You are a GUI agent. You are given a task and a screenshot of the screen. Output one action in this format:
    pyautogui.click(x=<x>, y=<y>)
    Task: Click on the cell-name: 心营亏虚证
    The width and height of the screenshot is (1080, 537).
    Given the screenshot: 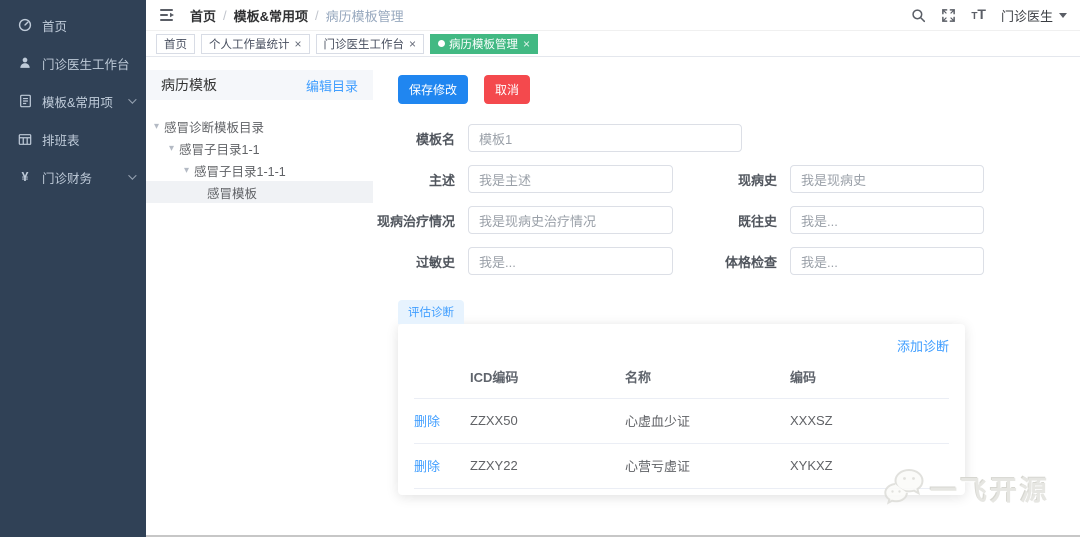 What is the action you would take?
    pyautogui.click(x=707, y=466)
    